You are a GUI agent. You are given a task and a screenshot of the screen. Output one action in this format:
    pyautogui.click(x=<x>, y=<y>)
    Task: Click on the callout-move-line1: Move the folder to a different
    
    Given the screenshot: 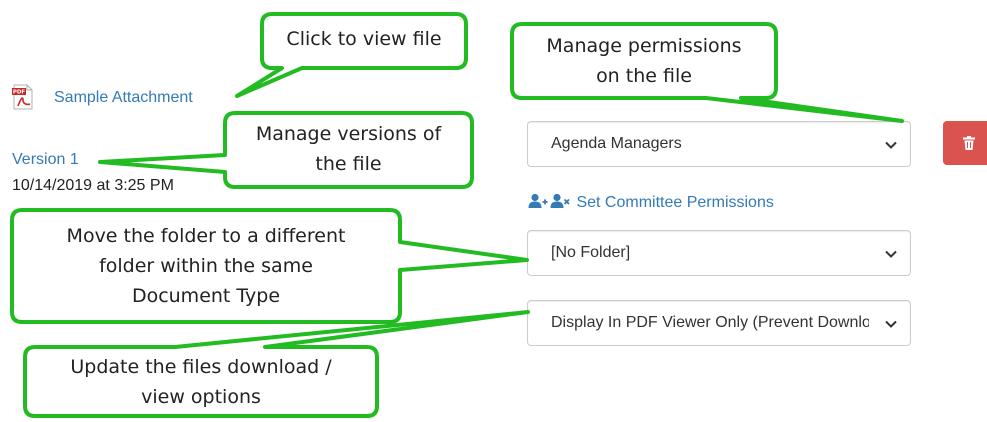 What is the action you would take?
    pyautogui.click(x=206, y=236)
    